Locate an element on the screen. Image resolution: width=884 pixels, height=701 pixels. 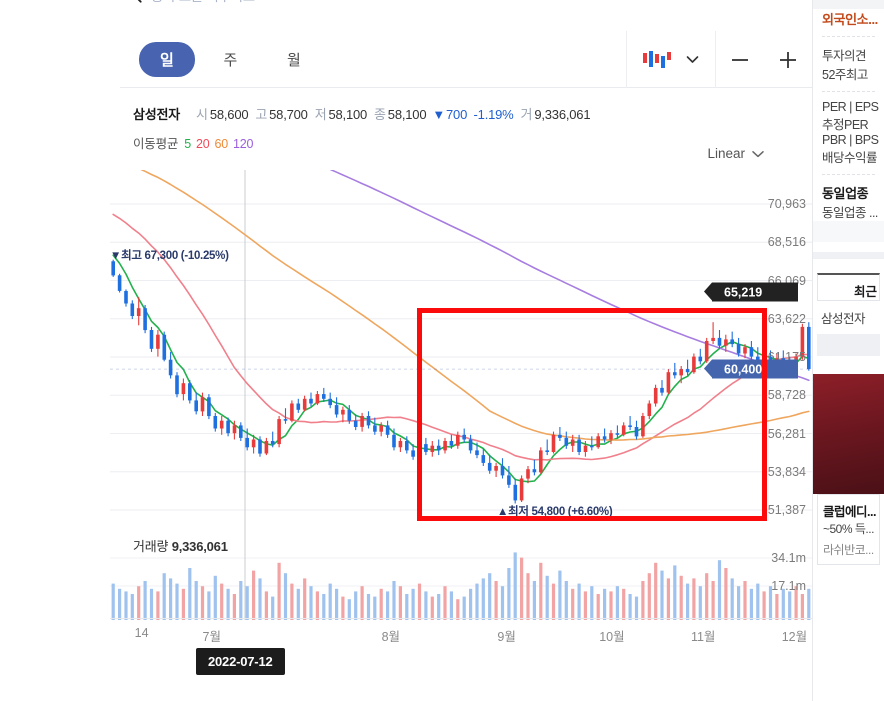
sidebar-top-strip is located at coordinates (848, 4).